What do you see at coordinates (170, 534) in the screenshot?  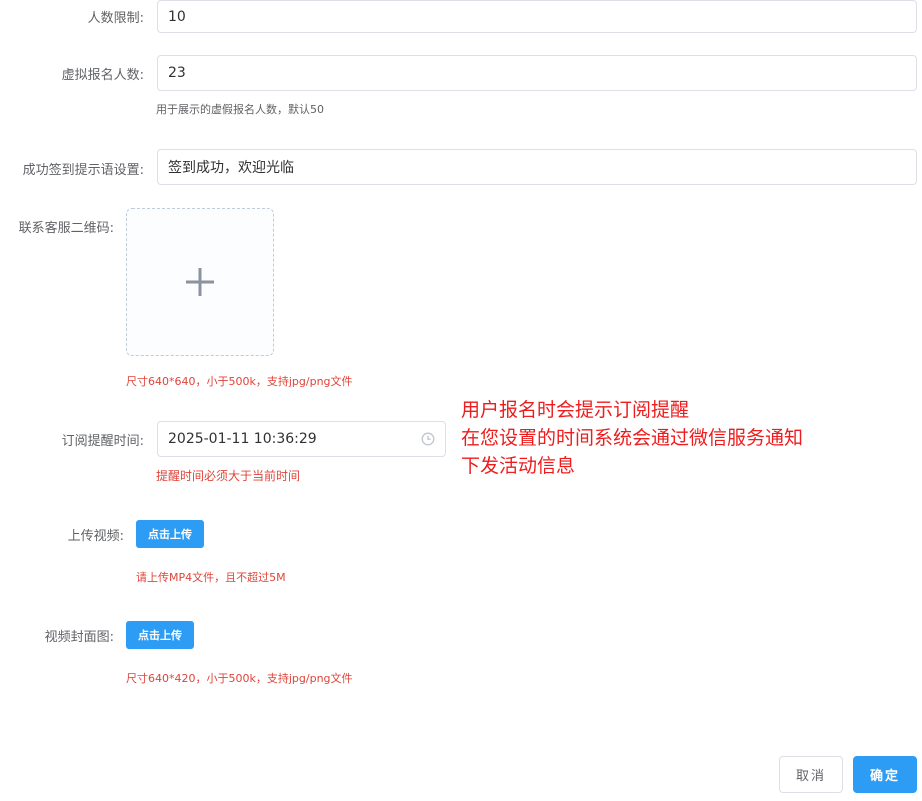 I see `video-upload-button: 点击上传` at bounding box center [170, 534].